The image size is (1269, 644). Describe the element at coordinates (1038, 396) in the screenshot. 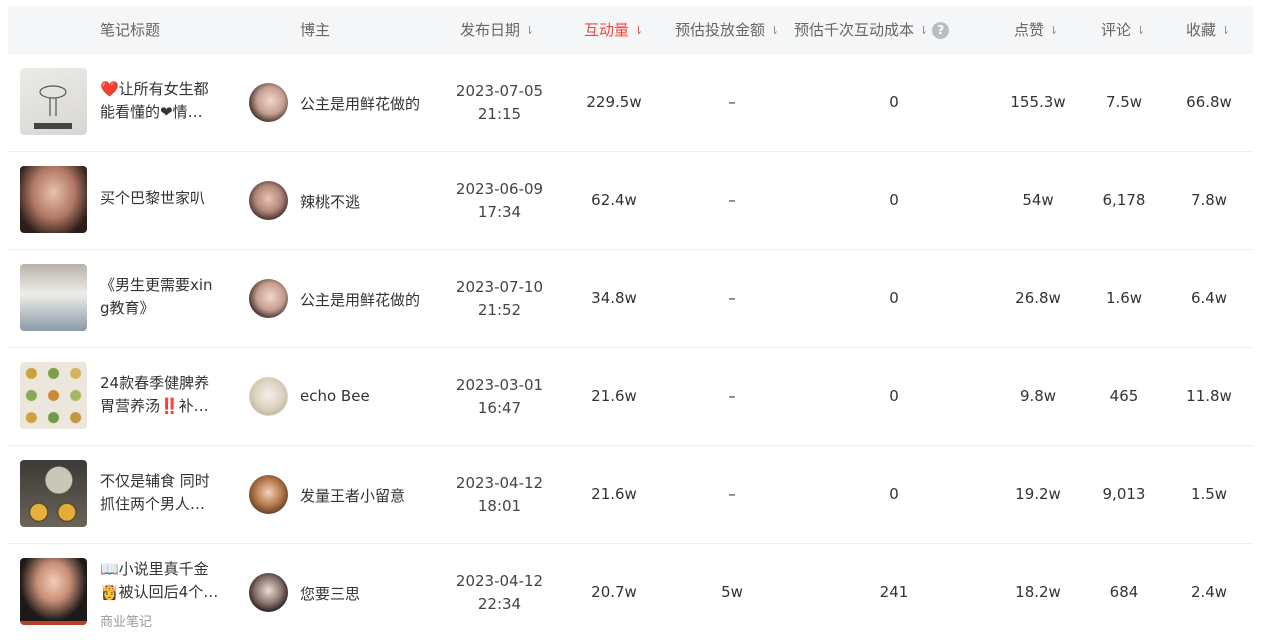

I see `likes-value: 9.8w` at that location.